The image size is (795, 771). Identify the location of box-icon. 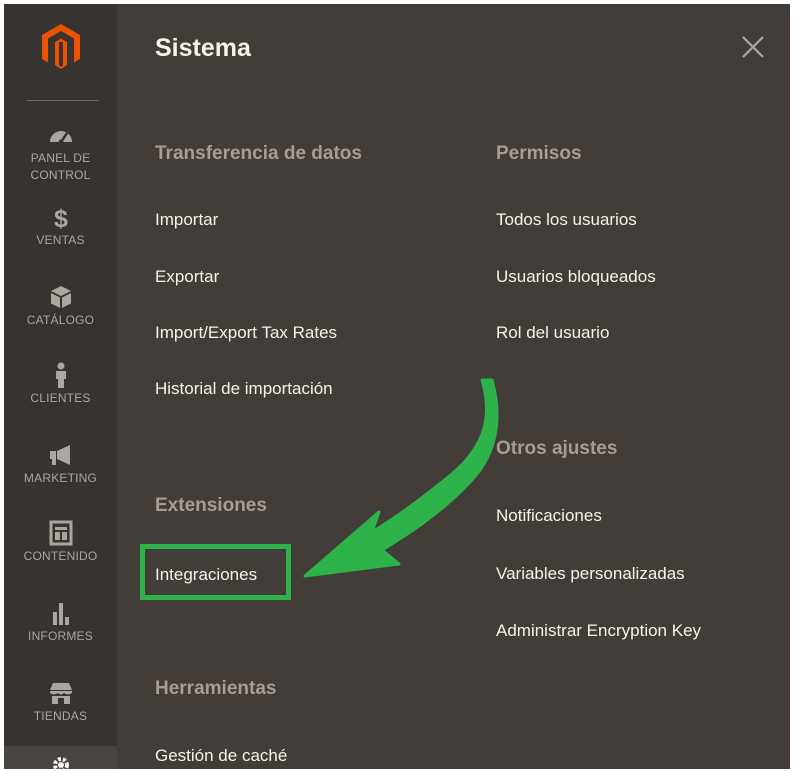
(61, 297).